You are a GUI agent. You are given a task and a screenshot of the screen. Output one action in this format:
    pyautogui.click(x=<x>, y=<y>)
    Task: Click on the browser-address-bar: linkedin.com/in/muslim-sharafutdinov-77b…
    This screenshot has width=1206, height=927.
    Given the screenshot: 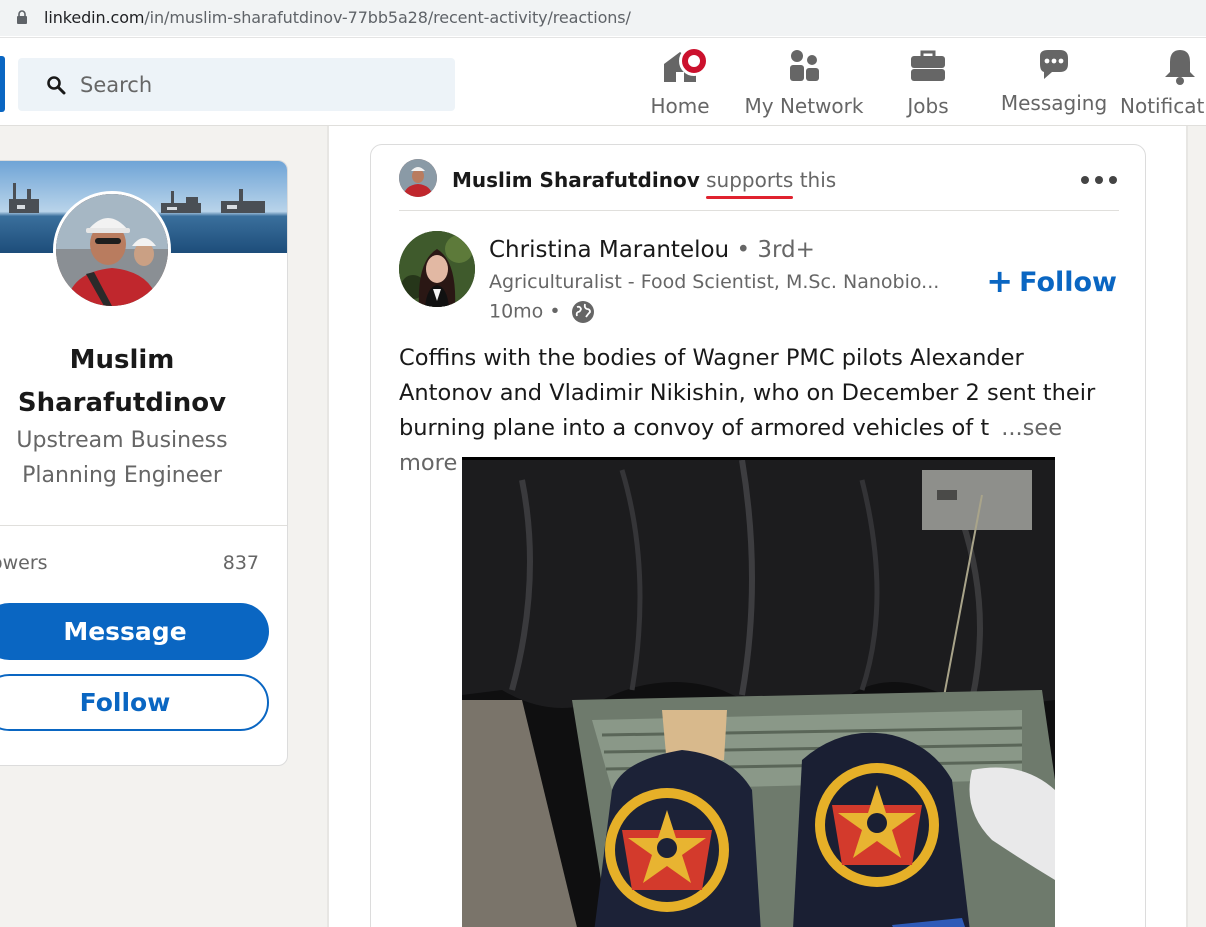 What is the action you would take?
    pyautogui.click(x=603, y=19)
    